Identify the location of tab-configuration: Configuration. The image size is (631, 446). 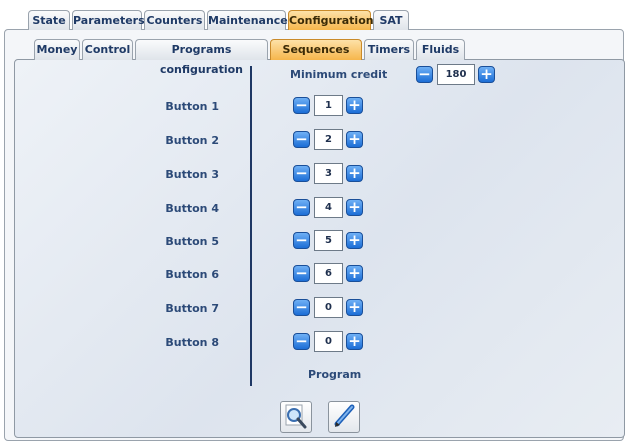
(331, 20).